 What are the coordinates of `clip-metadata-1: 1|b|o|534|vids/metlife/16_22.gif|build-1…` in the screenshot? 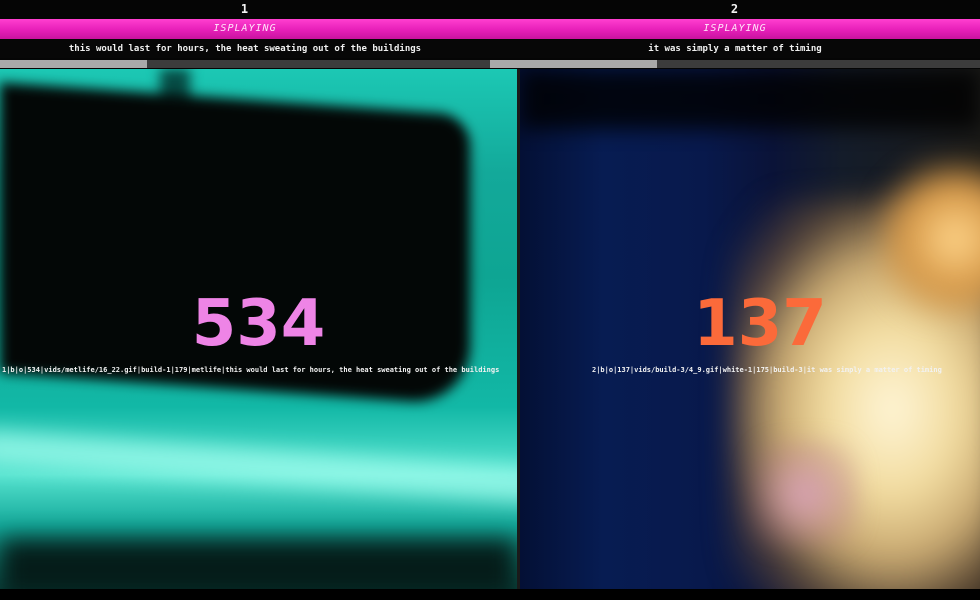 It's located at (251, 370).